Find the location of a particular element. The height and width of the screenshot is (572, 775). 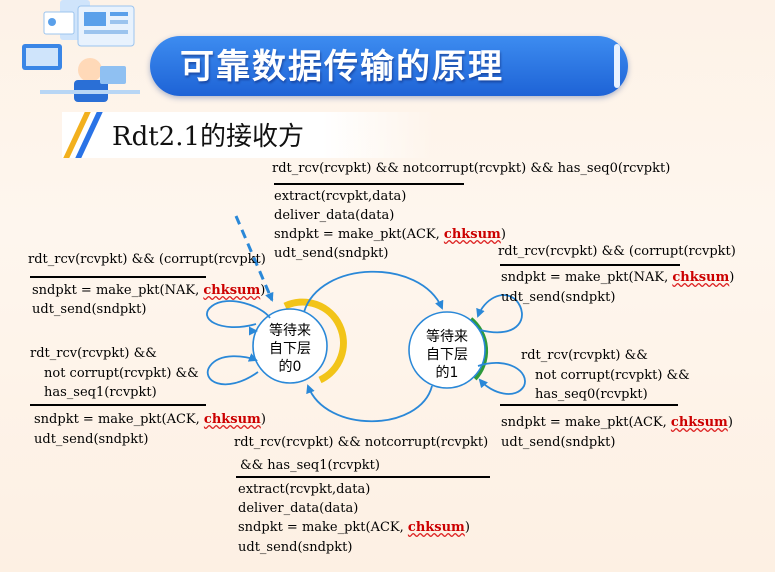

bottom-action-deliver: deliver_data(data) is located at coordinates (298, 508).